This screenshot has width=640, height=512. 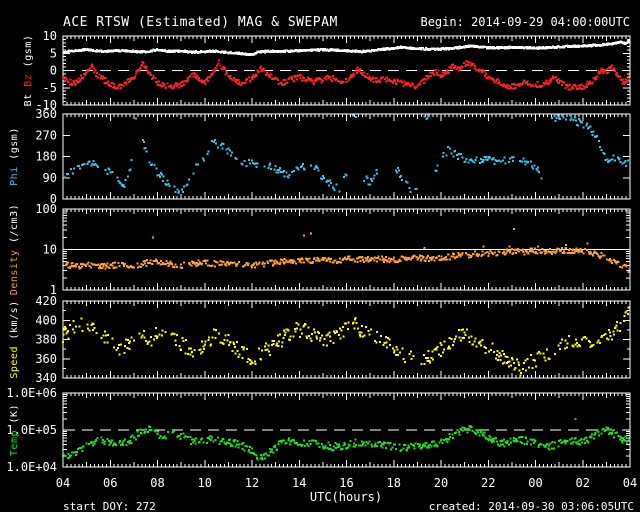 I want to click on panel-ylabel-phi: Phi (gsm), so click(x=14, y=156).